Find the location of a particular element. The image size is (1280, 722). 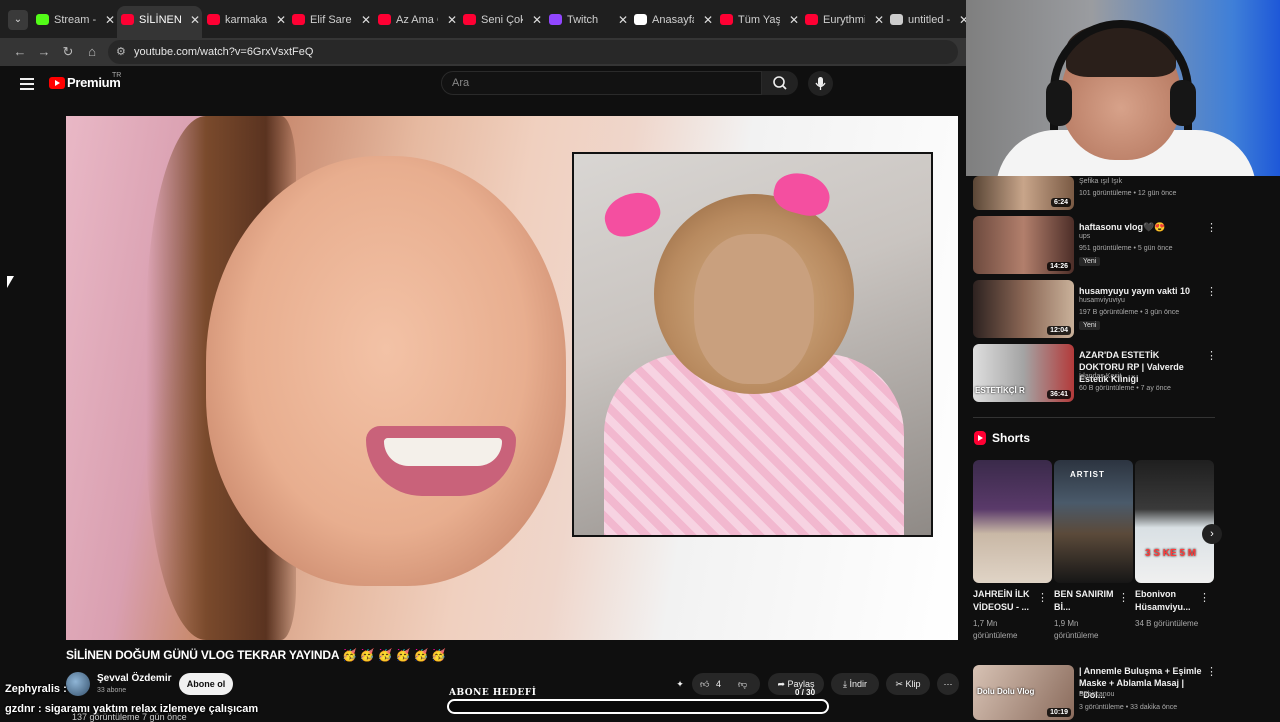

more-actions-button: ⋯ is located at coordinates (948, 684).